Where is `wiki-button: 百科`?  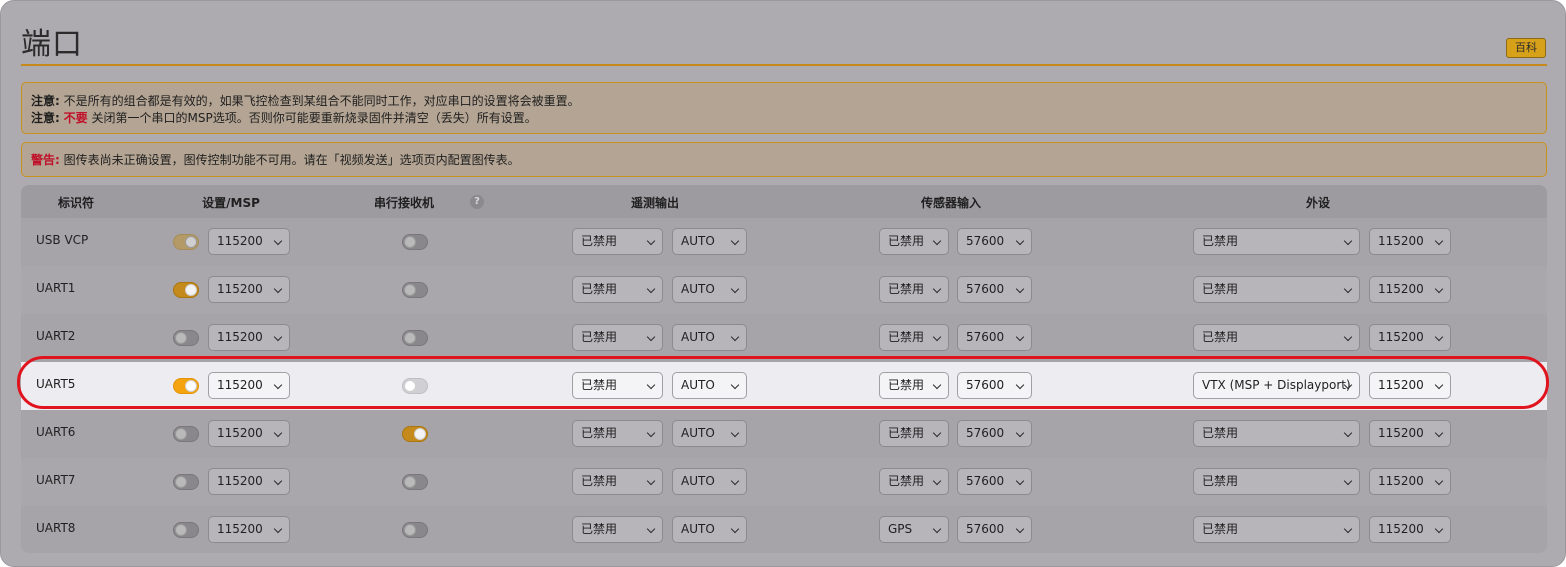
wiki-button: 百科 is located at coordinates (1526, 48).